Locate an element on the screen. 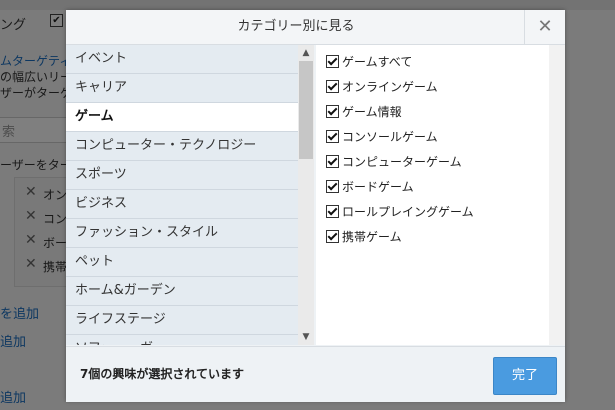  category-item-business: ビジネス is located at coordinates (182, 204).